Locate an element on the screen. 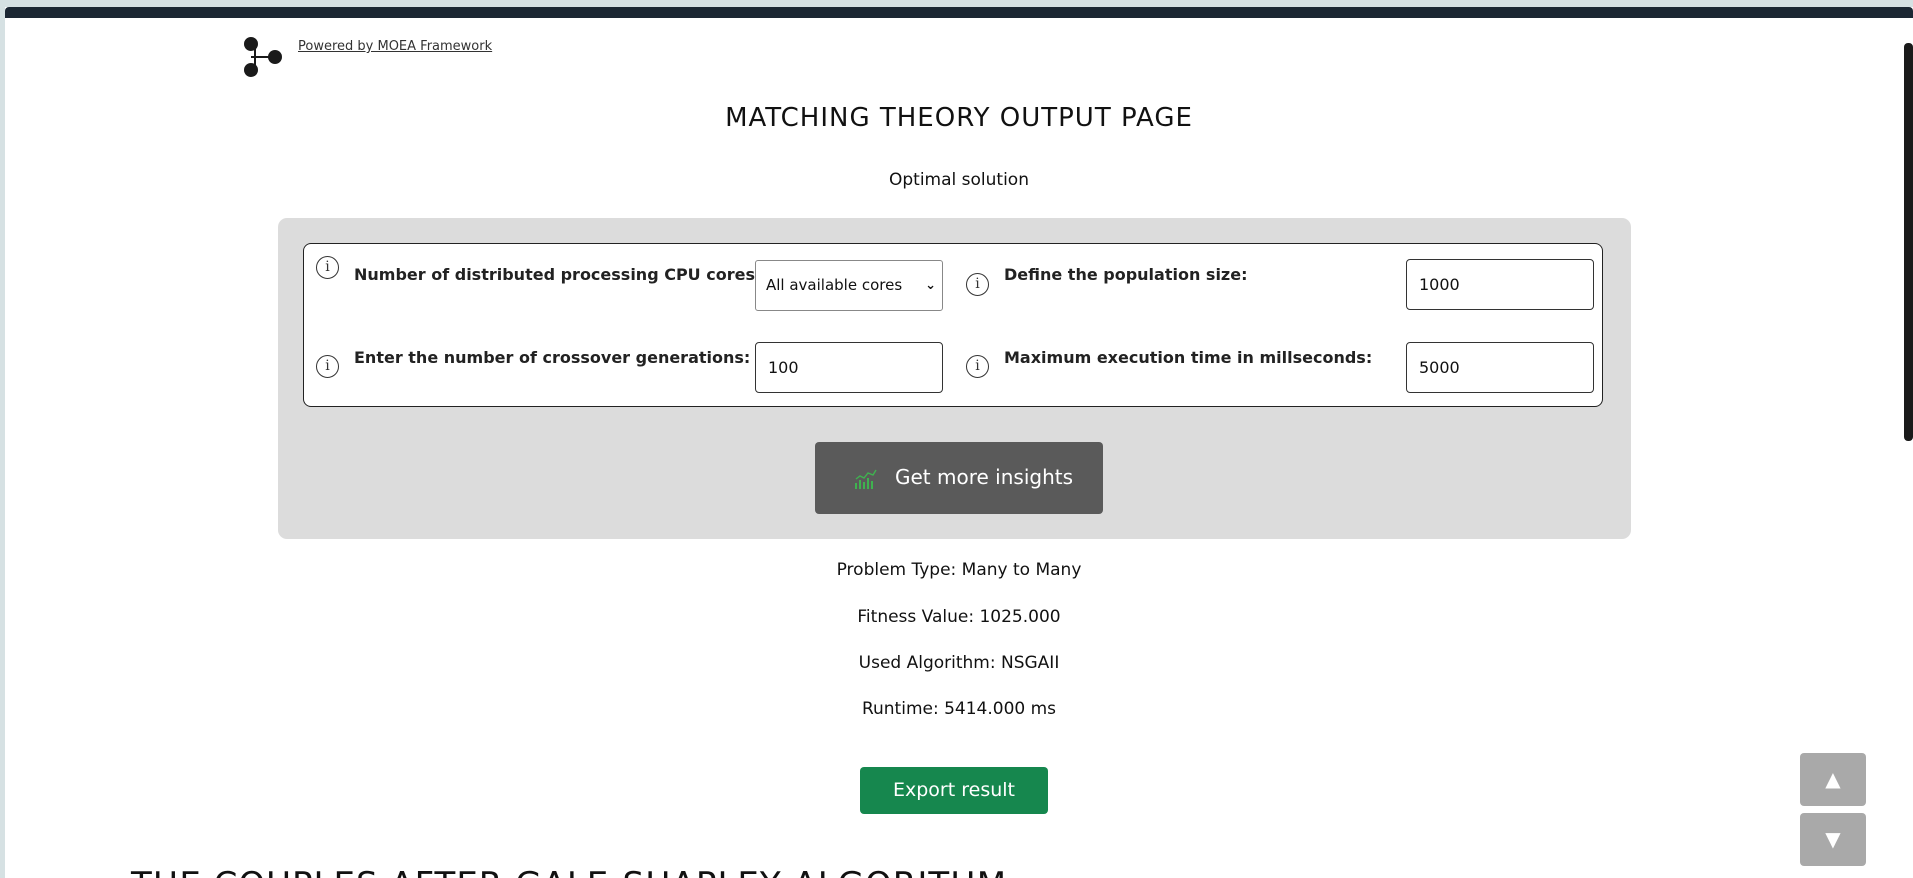 The height and width of the screenshot is (878, 1913). moea-logo-icon is located at coordinates (263, 57).